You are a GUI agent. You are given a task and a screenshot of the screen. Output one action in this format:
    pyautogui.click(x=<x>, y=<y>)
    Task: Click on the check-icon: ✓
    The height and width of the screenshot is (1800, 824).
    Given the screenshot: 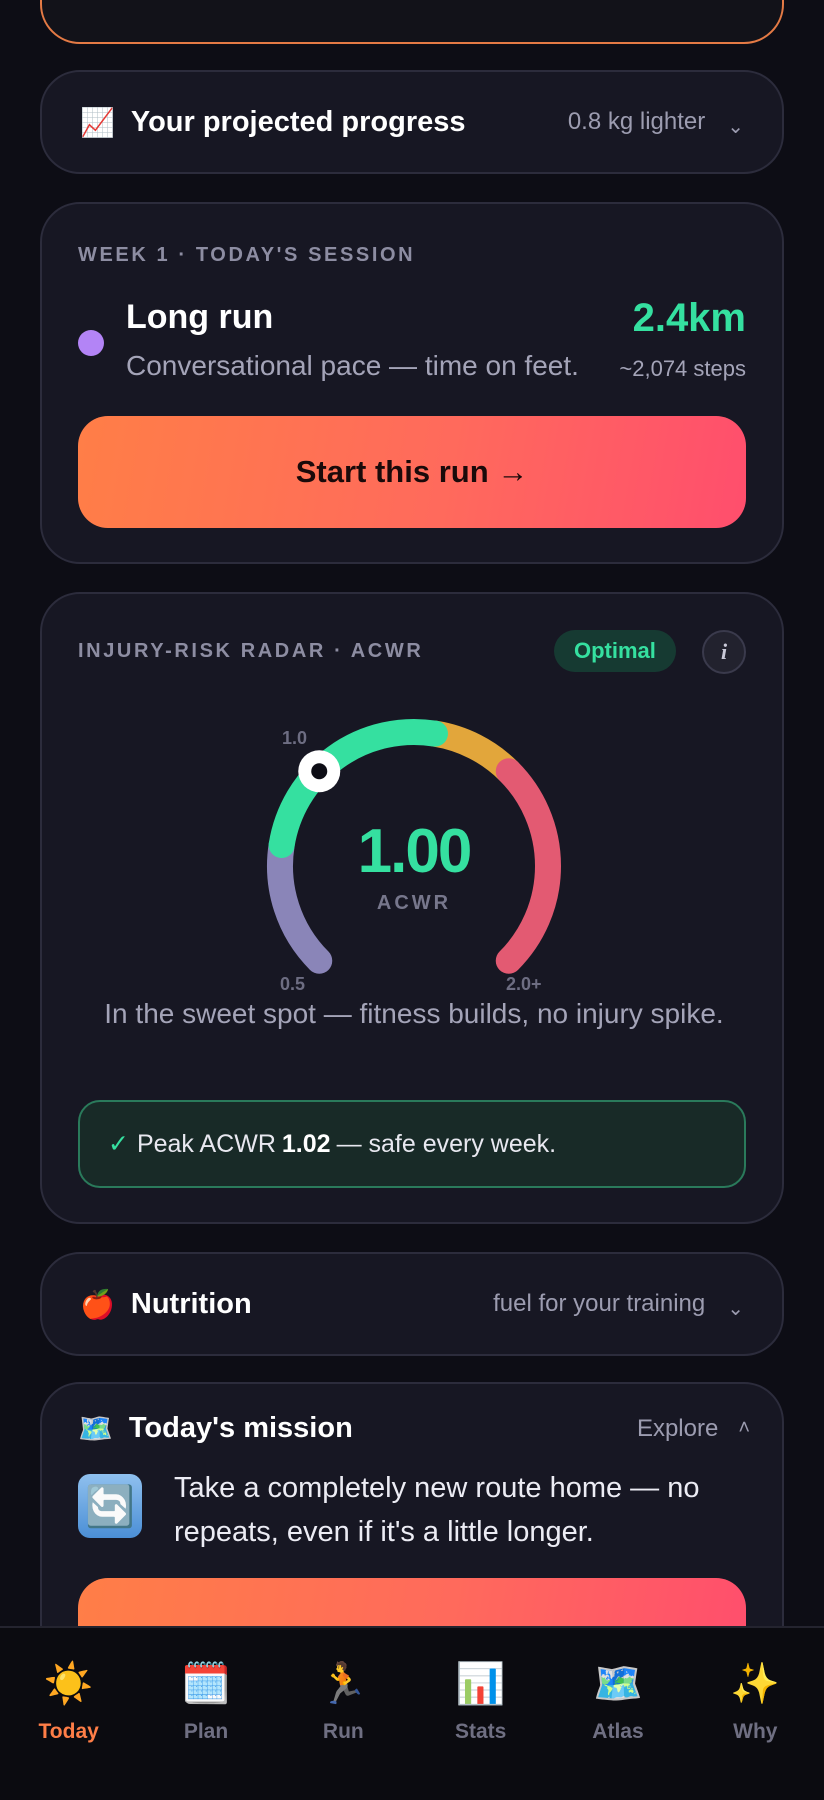 What is the action you would take?
    pyautogui.click(x=118, y=1144)
    